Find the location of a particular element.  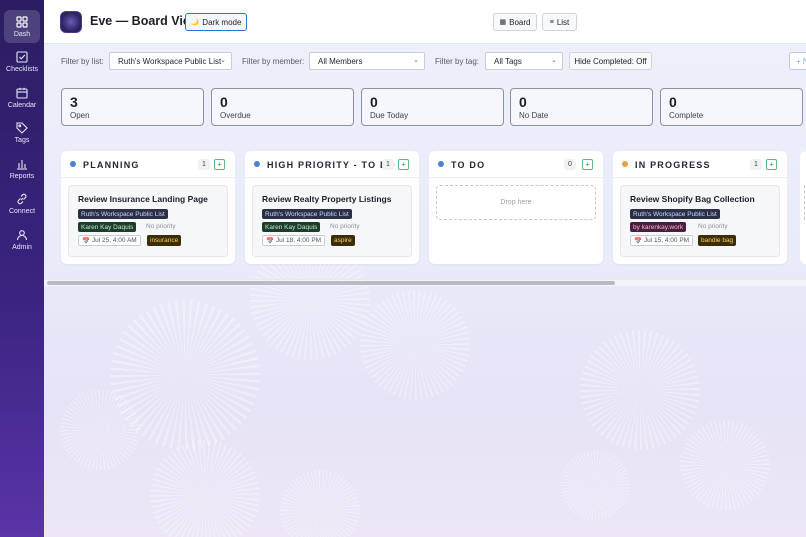

list-icon: ≡ is located at coordinates (551, 22).